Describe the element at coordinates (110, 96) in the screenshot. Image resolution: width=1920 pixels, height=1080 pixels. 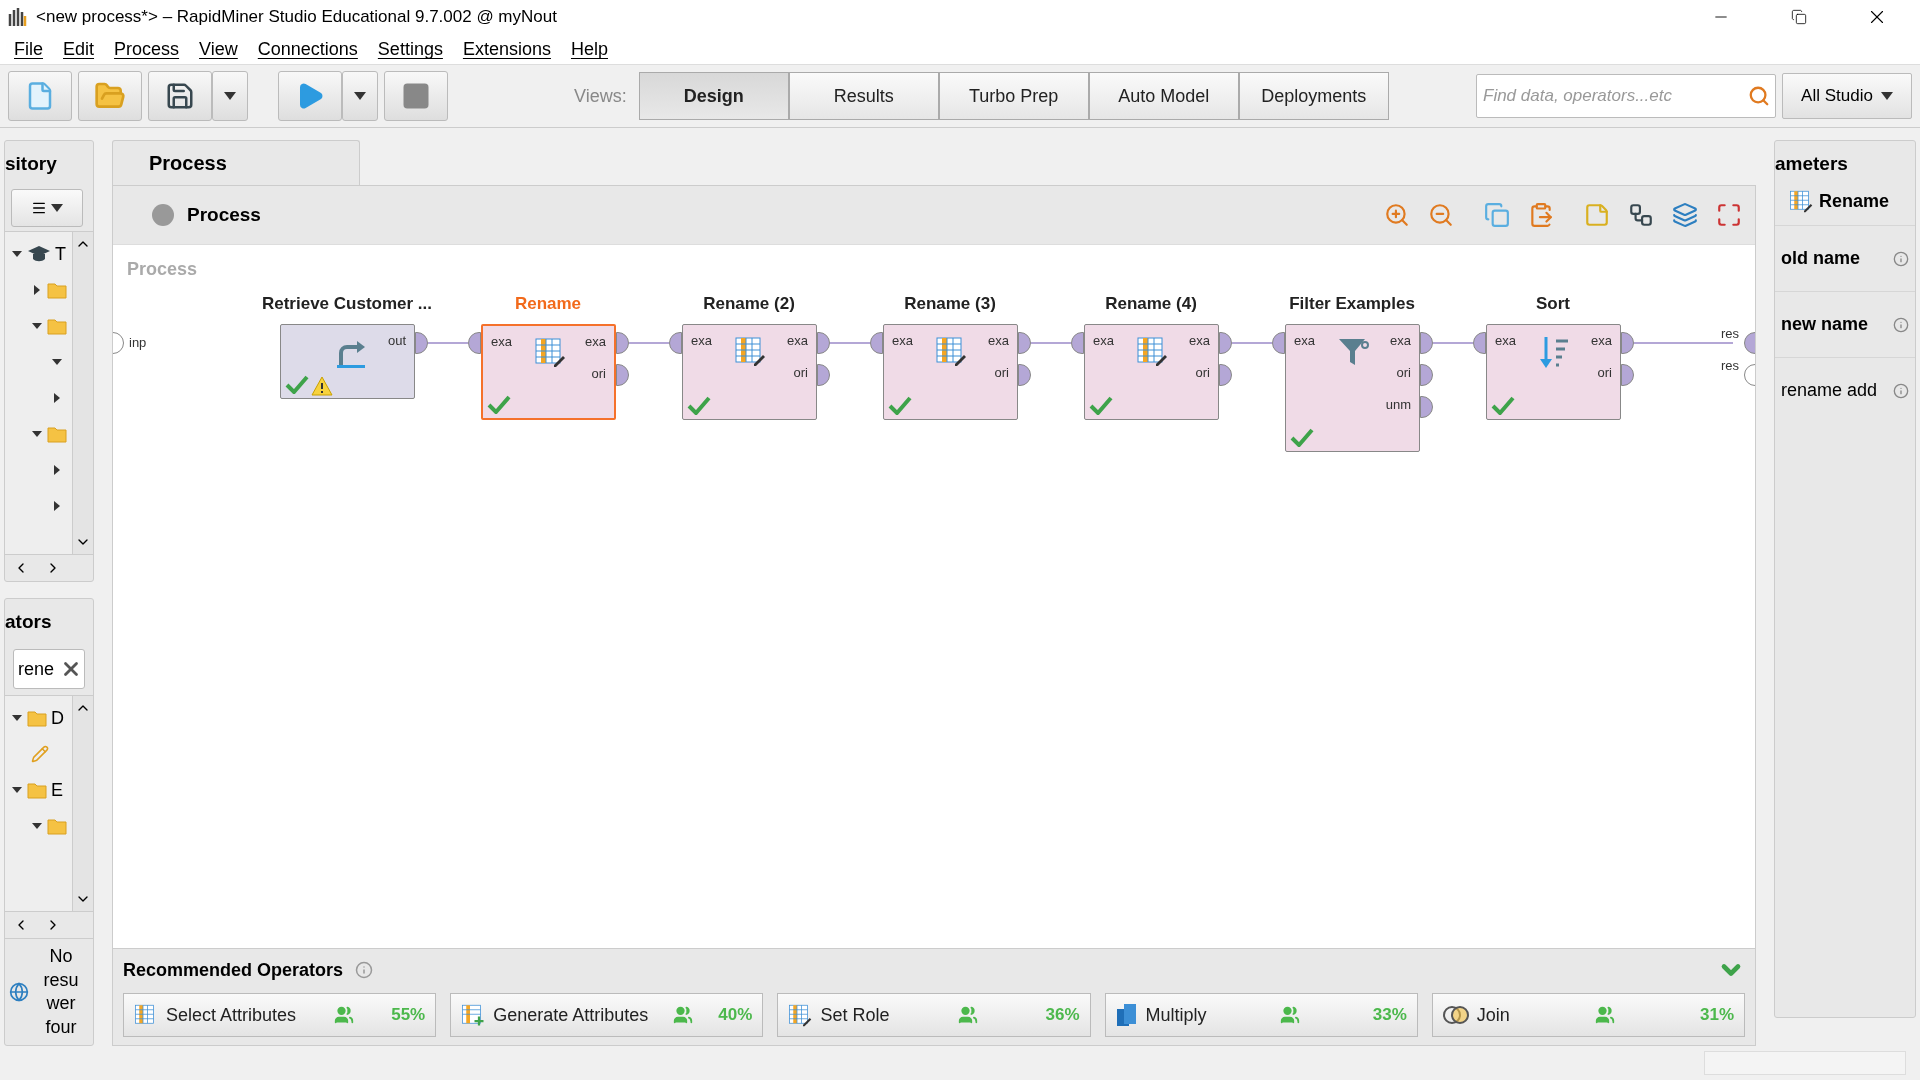
I see `open-button` at that location.